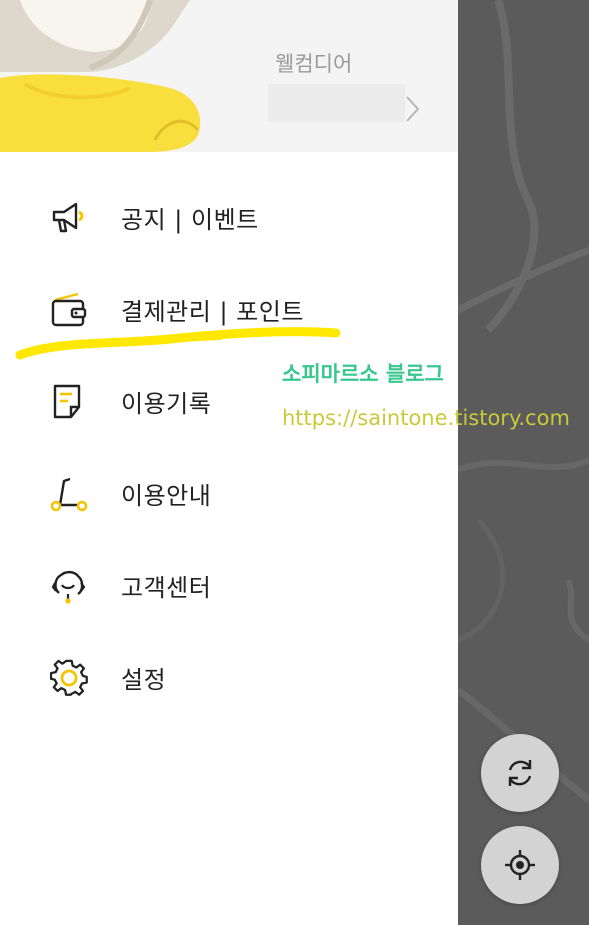 The width and height of the screenshot is (589, 925). I want to click on refresh-icon, so click(520, 773).